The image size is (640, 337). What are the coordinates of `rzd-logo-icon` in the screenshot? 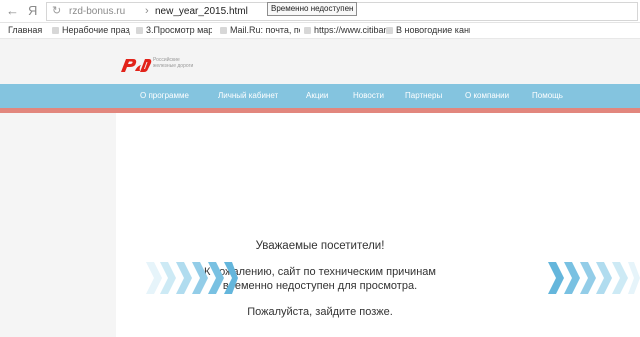 It's located at (135, 65).